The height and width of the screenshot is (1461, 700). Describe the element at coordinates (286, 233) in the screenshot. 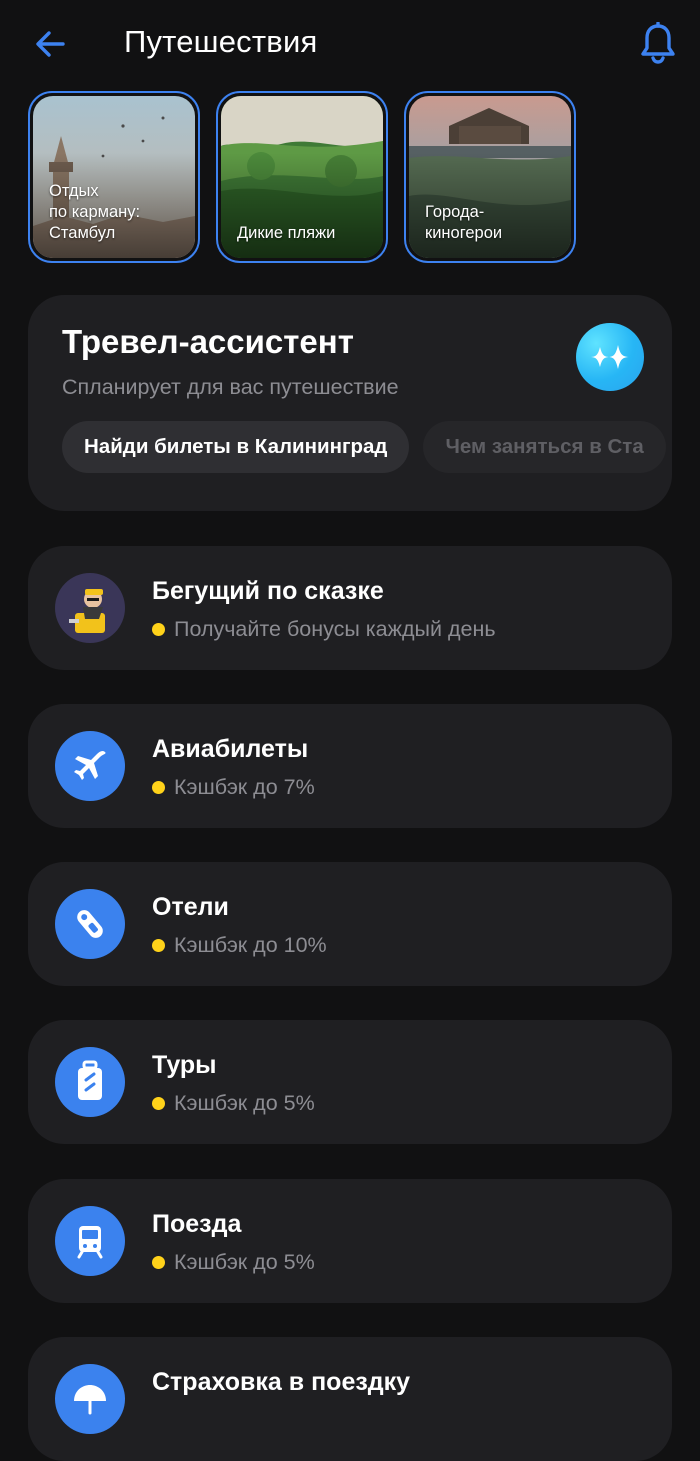

I see `story-label: Дикие пляжи` at that location.